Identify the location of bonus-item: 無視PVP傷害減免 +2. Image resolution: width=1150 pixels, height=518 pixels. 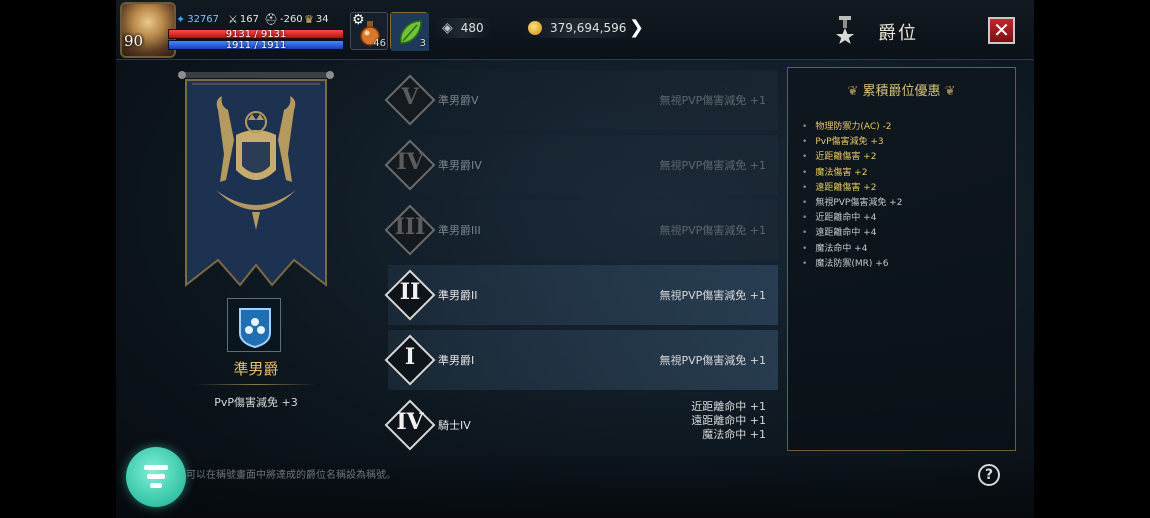
(852, 203).